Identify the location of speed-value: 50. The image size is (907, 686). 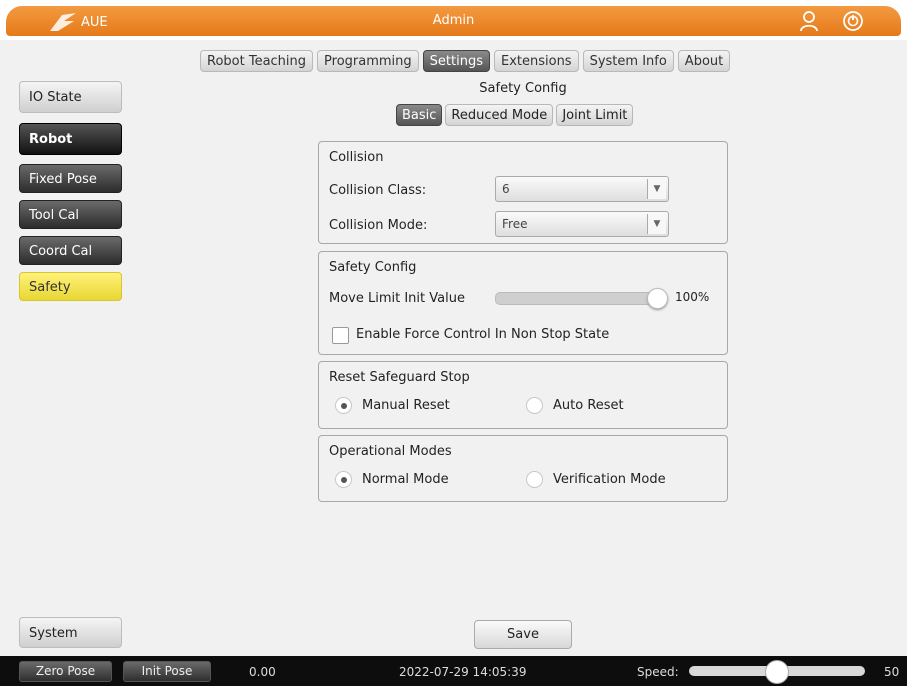
(892, 672).